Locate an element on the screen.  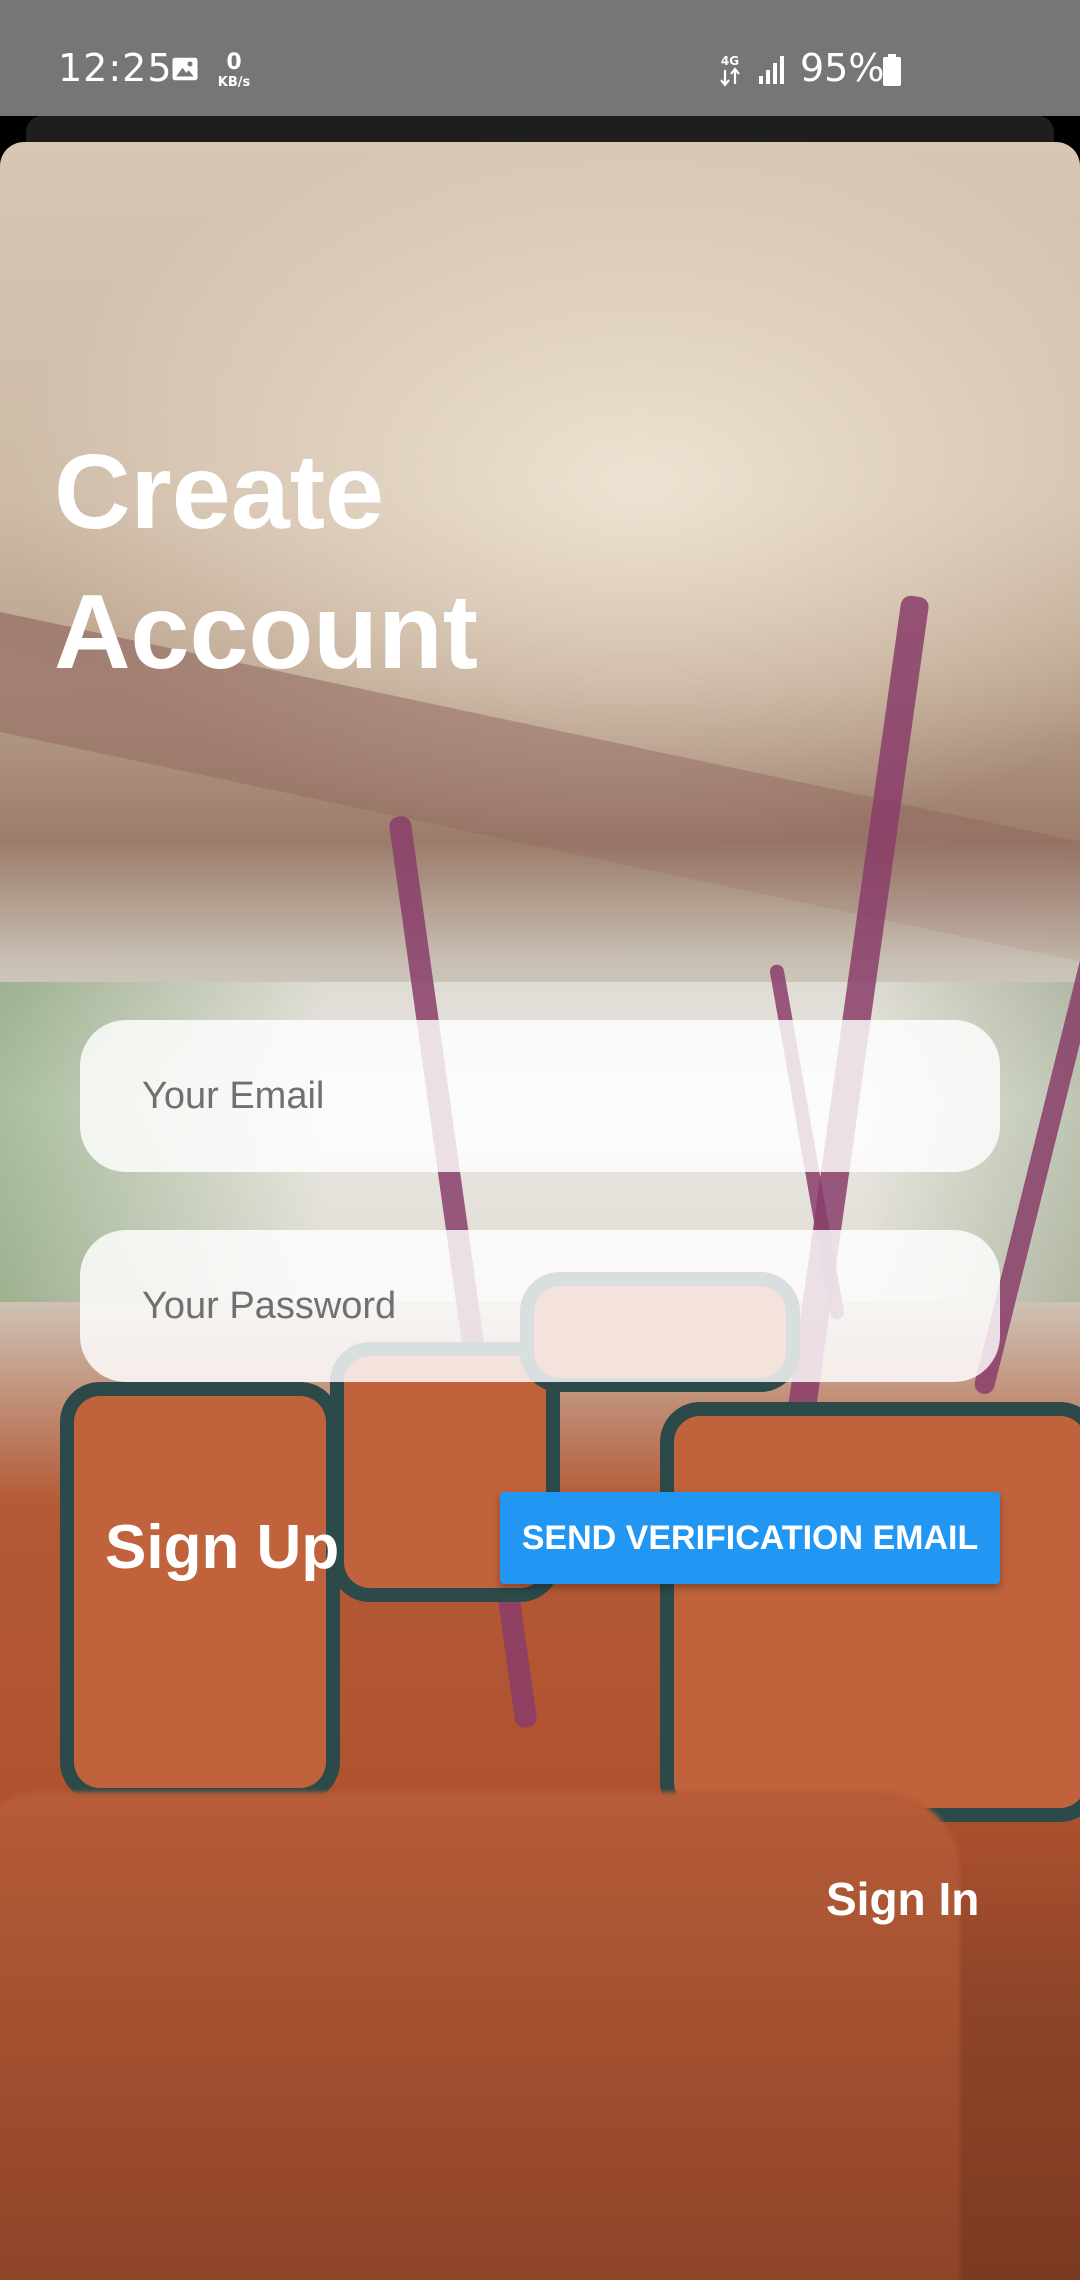
page-title: Create Account is located at coordinates (404, 562).